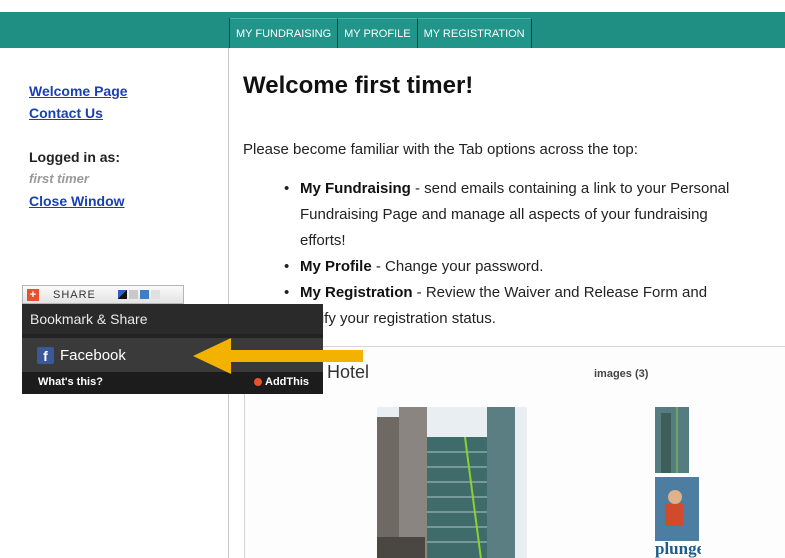 Image resolution: width=785 pixels, height=558 pixels. I want to click on addthis-plus-icon: +, so click(33, 294).